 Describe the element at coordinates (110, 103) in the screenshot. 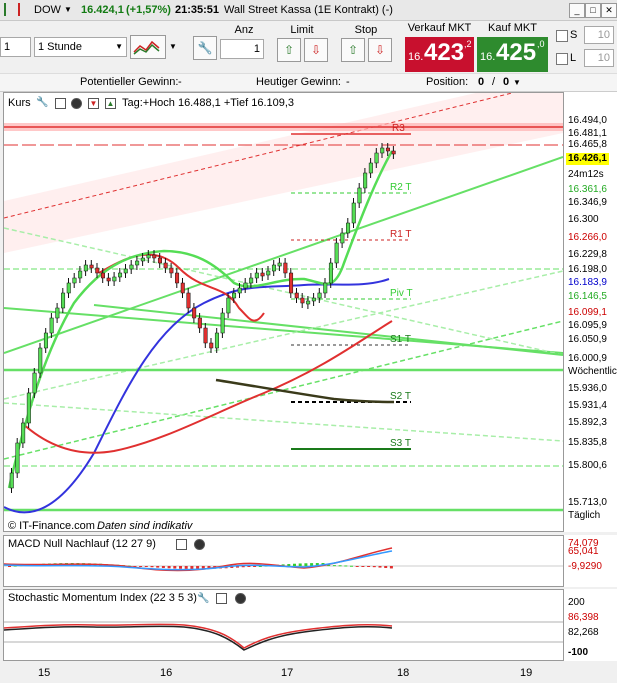

I see `arrow-up-icon: ▲` at that location.